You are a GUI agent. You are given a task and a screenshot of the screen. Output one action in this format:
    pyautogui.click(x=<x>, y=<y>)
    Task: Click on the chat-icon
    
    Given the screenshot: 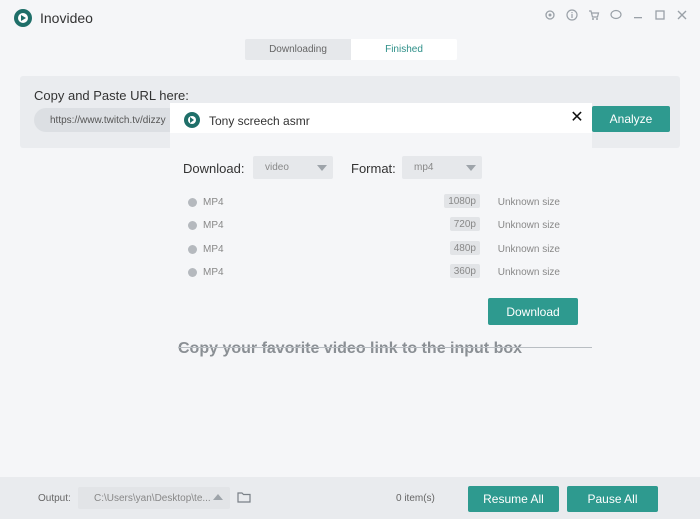 What is the action you would take?
    pyautogui.click(x=616, y=15)
    